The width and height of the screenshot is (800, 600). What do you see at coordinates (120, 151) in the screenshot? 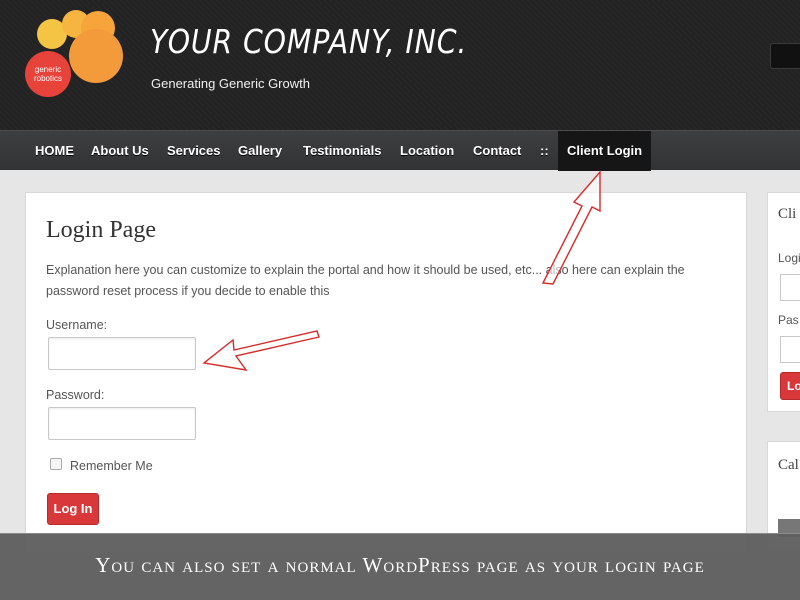
I see `nav-item-about-us: About Us` at bounding box center [120, 151].